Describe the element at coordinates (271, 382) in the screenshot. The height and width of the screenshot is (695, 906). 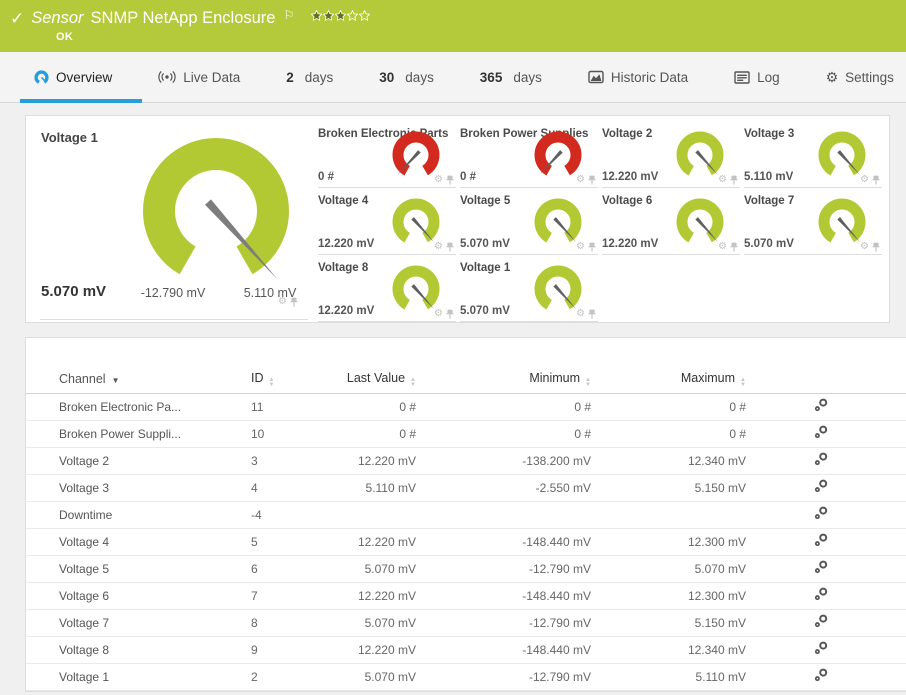
I see `sort-icon: ▲ ▼` at that location.